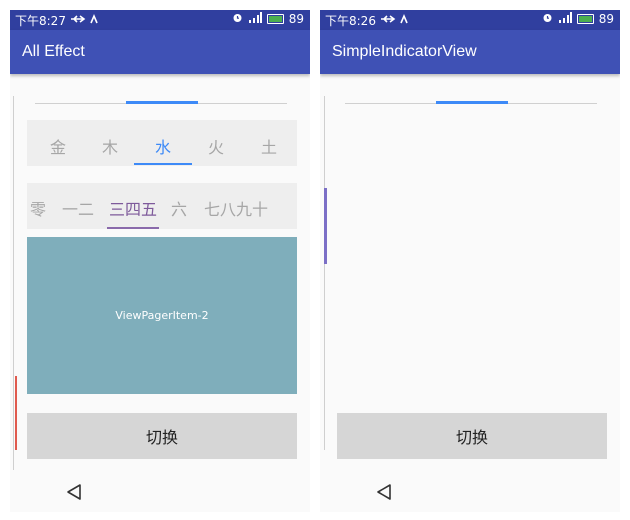 The width and height of the screenshot is (630, 520). I want to click on tab-element-2: 水, so click(163, 146).